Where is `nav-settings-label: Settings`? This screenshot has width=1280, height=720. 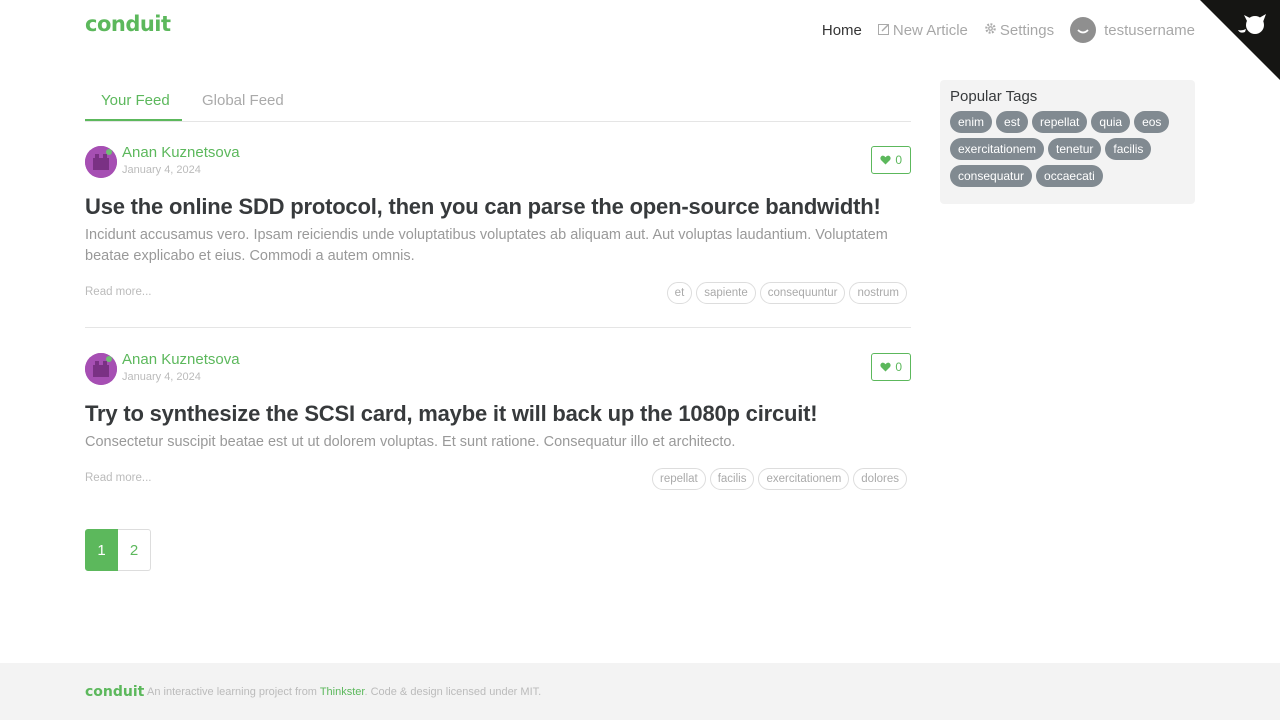
nav-settings-label: Settings is located at coordinates (1027, 30).